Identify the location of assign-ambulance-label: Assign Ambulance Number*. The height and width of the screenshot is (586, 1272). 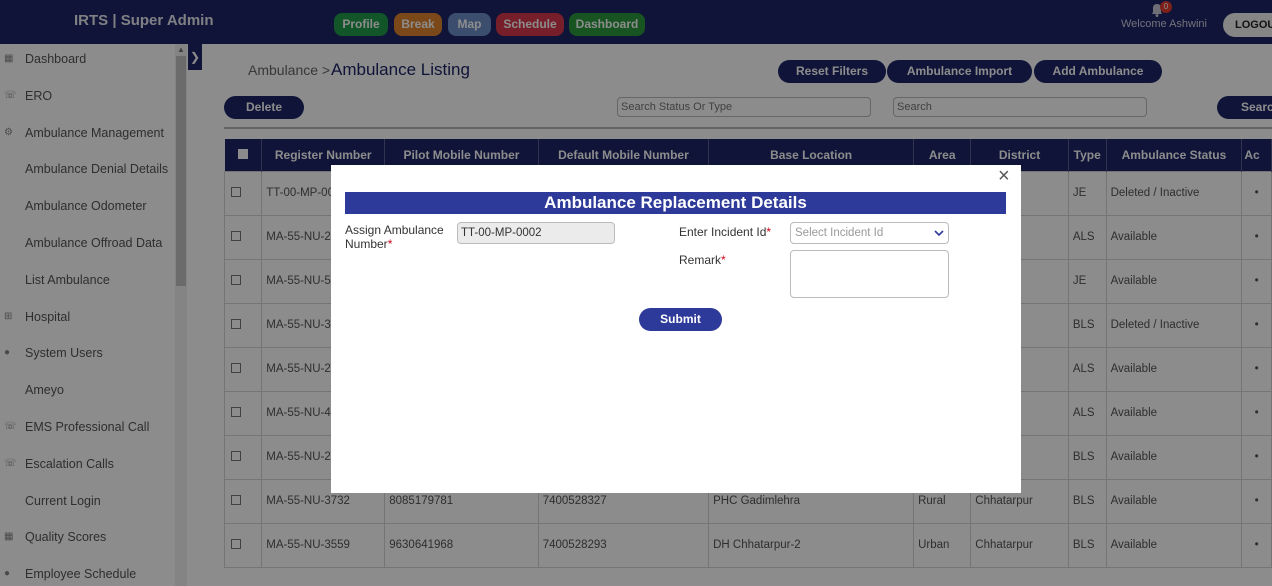
(400, 237).